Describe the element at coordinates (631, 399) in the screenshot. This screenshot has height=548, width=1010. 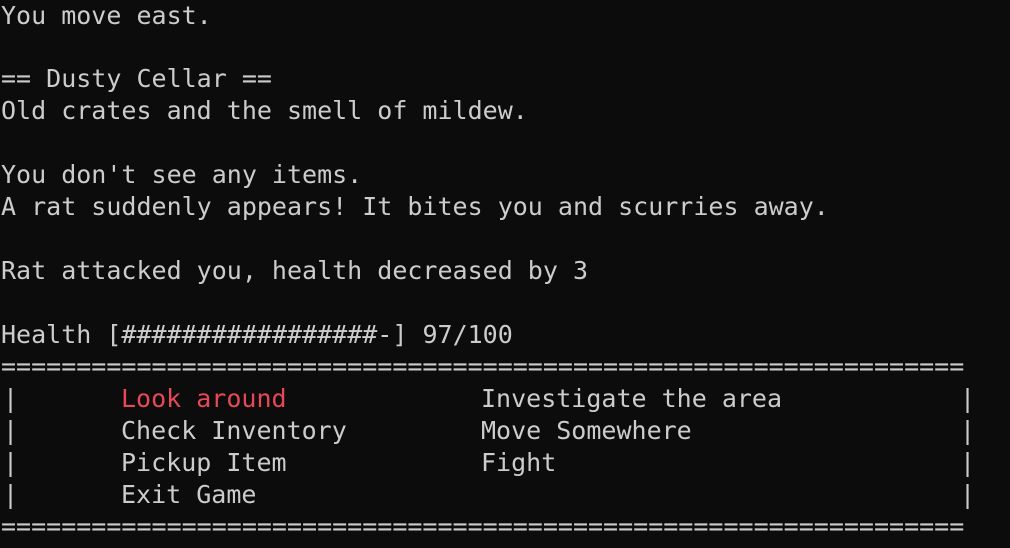
I see `menu-option-investigate-area: Investigate the area` at that location.